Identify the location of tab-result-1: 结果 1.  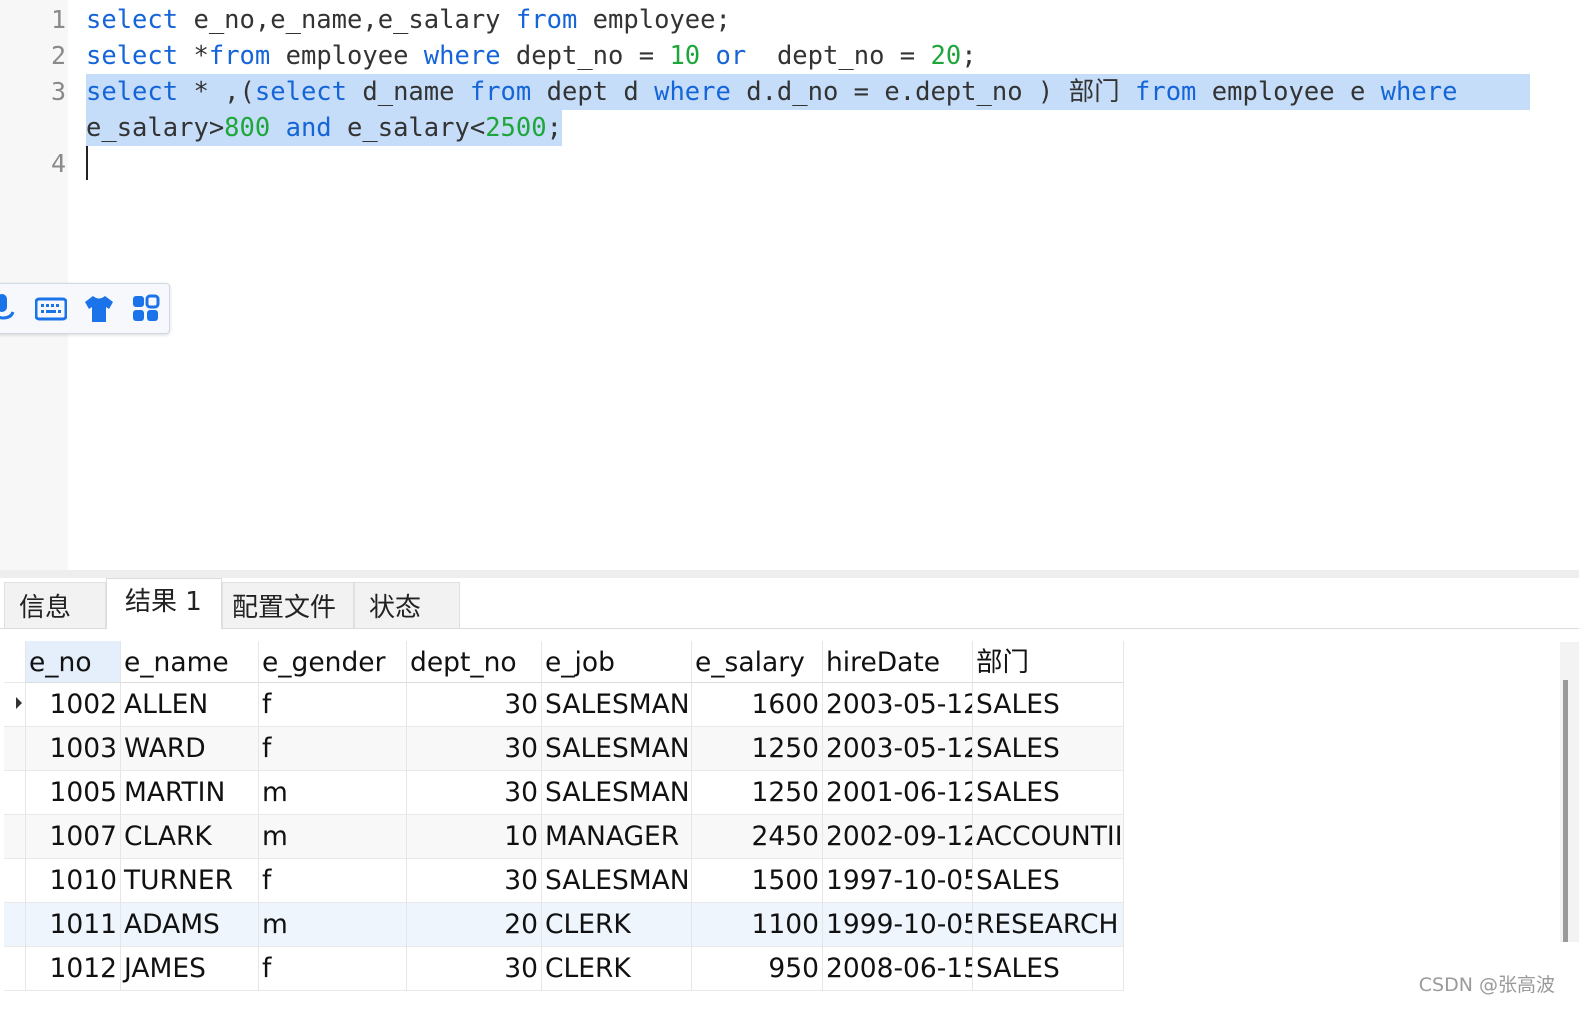
(164, 603).